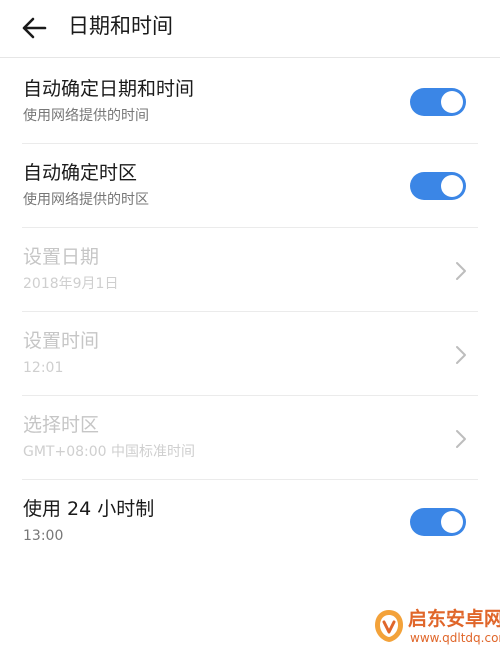  I want to click on setting-title: 使用 24 小时制, so click(89, 509).